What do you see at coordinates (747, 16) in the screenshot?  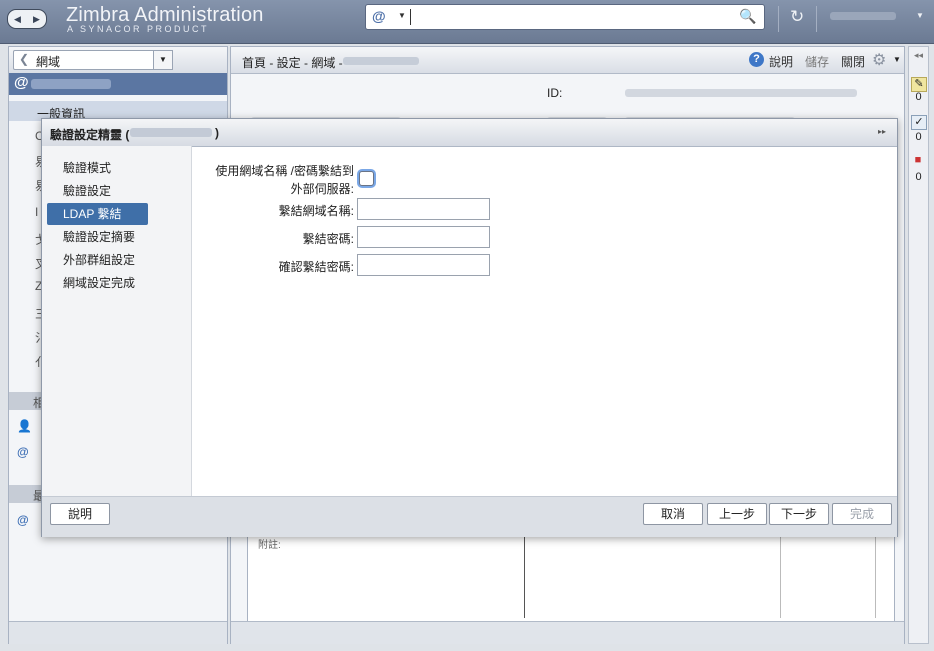 I see `search-icon: 🔍` at bounding box center [747, 16].